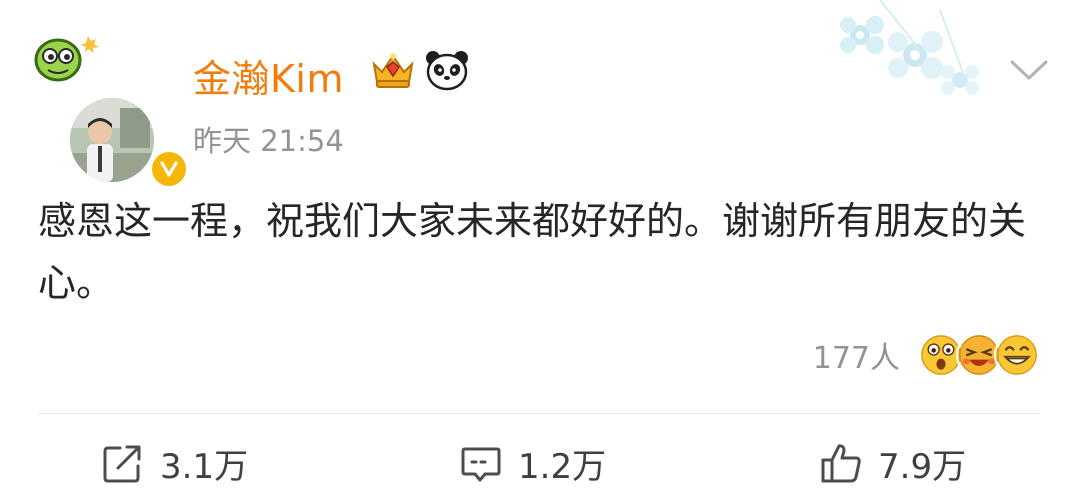 The image size is (1080, 492). What do you see at coordinates (856, 358) in the screenshot?
I see `reaction-count: 177人` at bounding box center [856, 358].